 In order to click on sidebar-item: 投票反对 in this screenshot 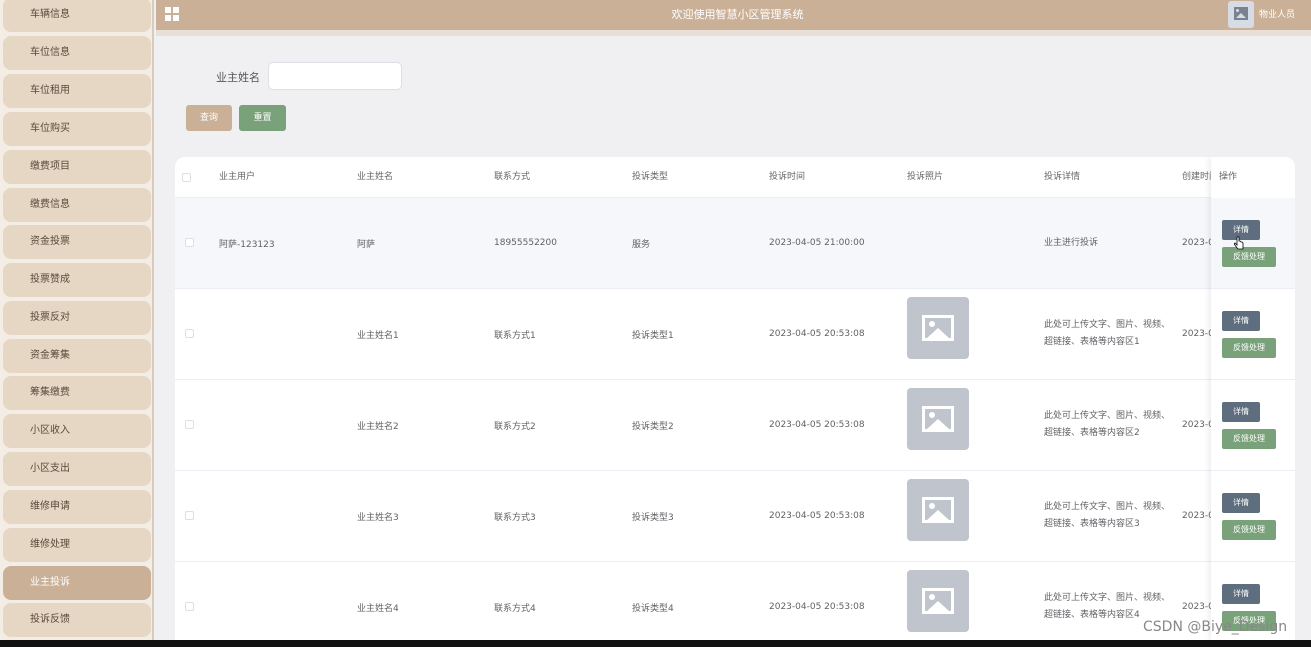, I will do `click(77, 318)`.